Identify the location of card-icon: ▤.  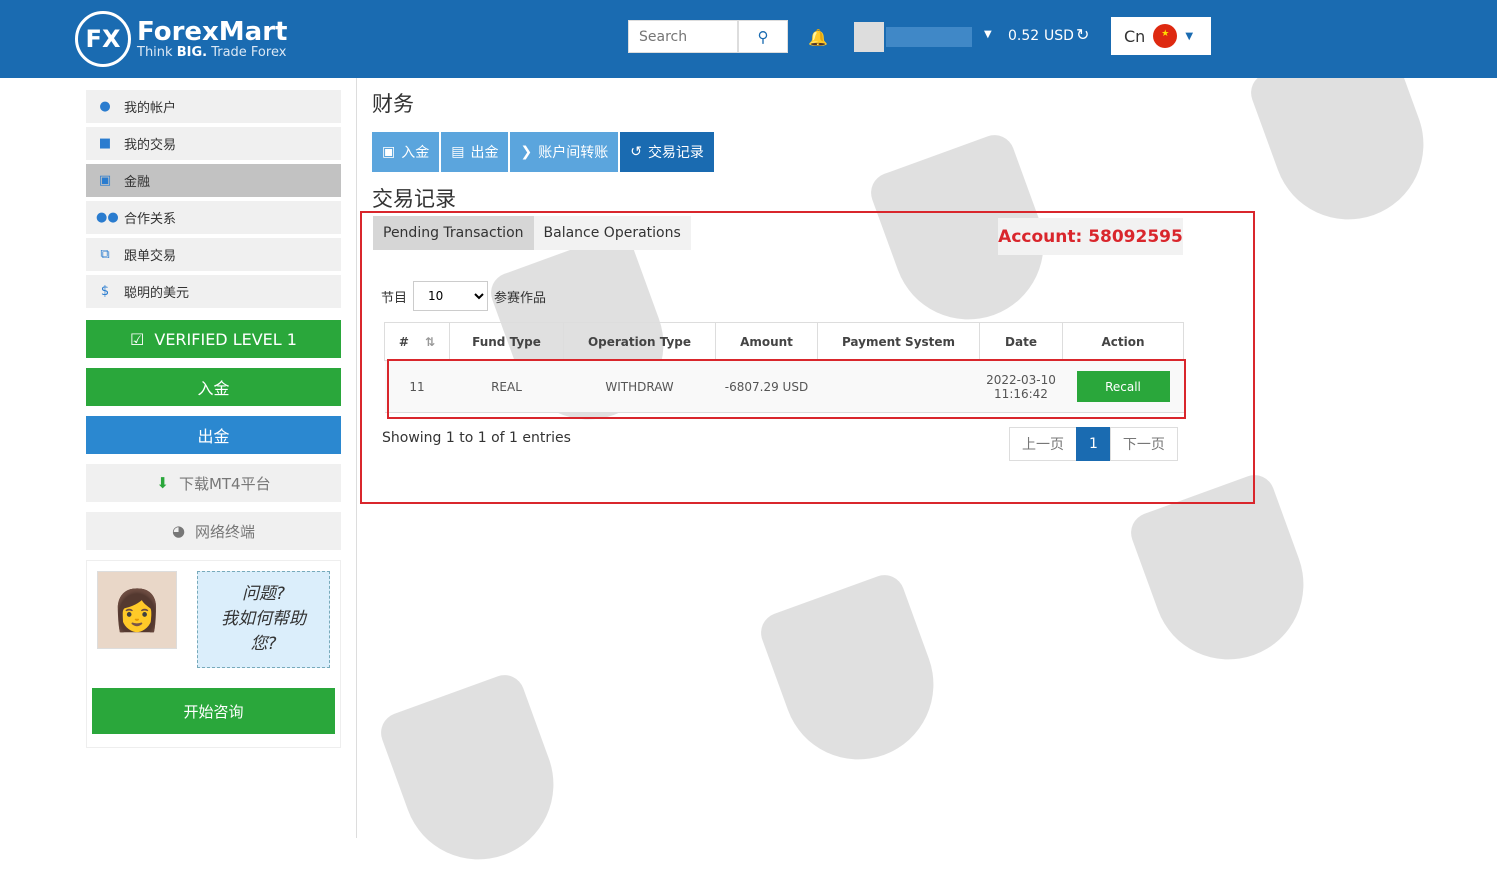
(458, 152).